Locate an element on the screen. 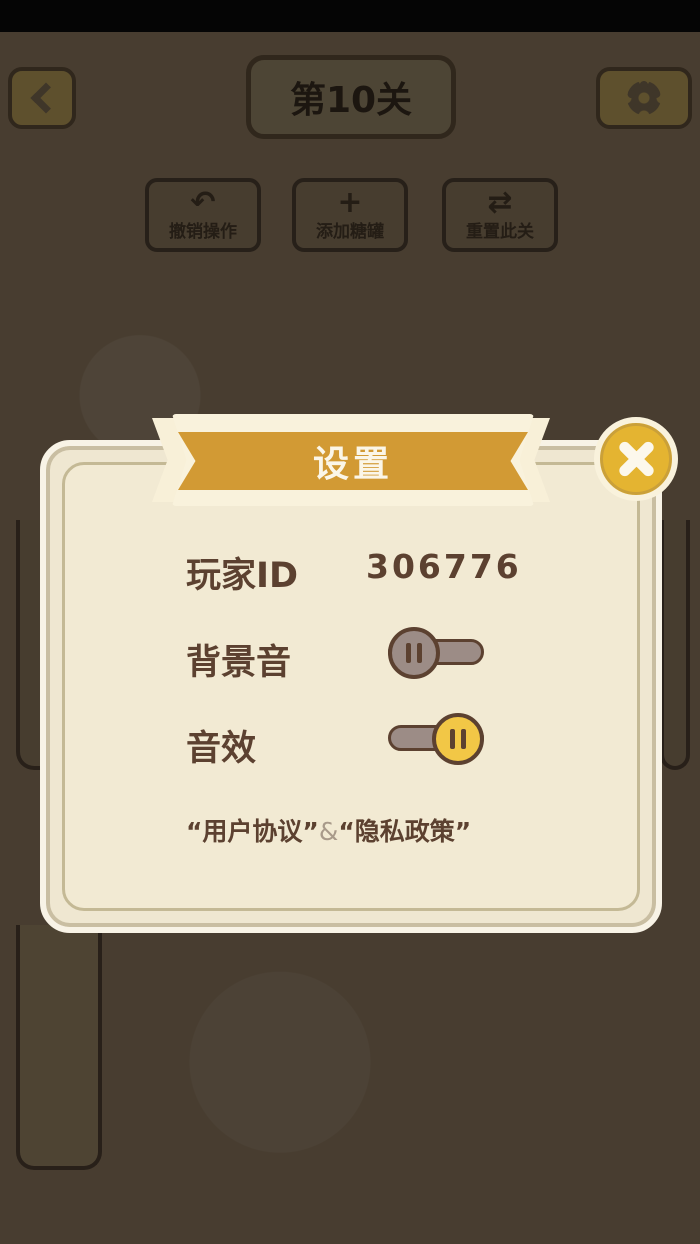 The width and height of the screenshot is (700, 1244). player-id-label: 玩家ID is located at coordinates (242, 576).